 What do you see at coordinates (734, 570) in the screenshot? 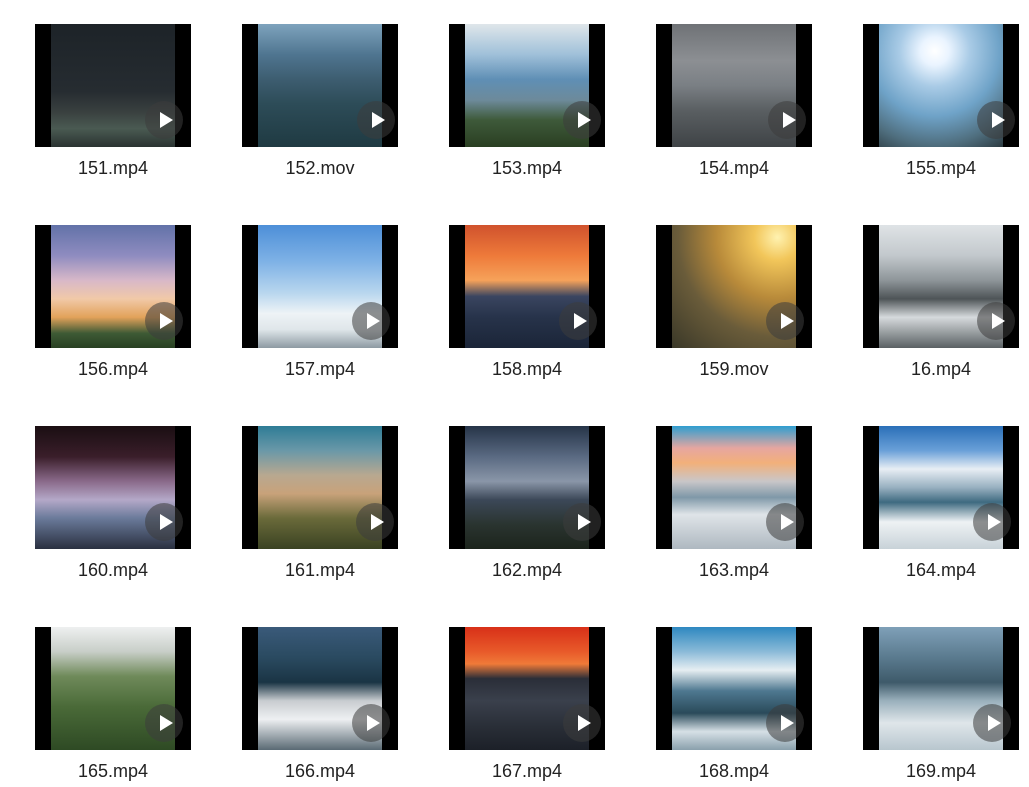
I see `file-name: 163.mp4` at bounding box center [734, 570].